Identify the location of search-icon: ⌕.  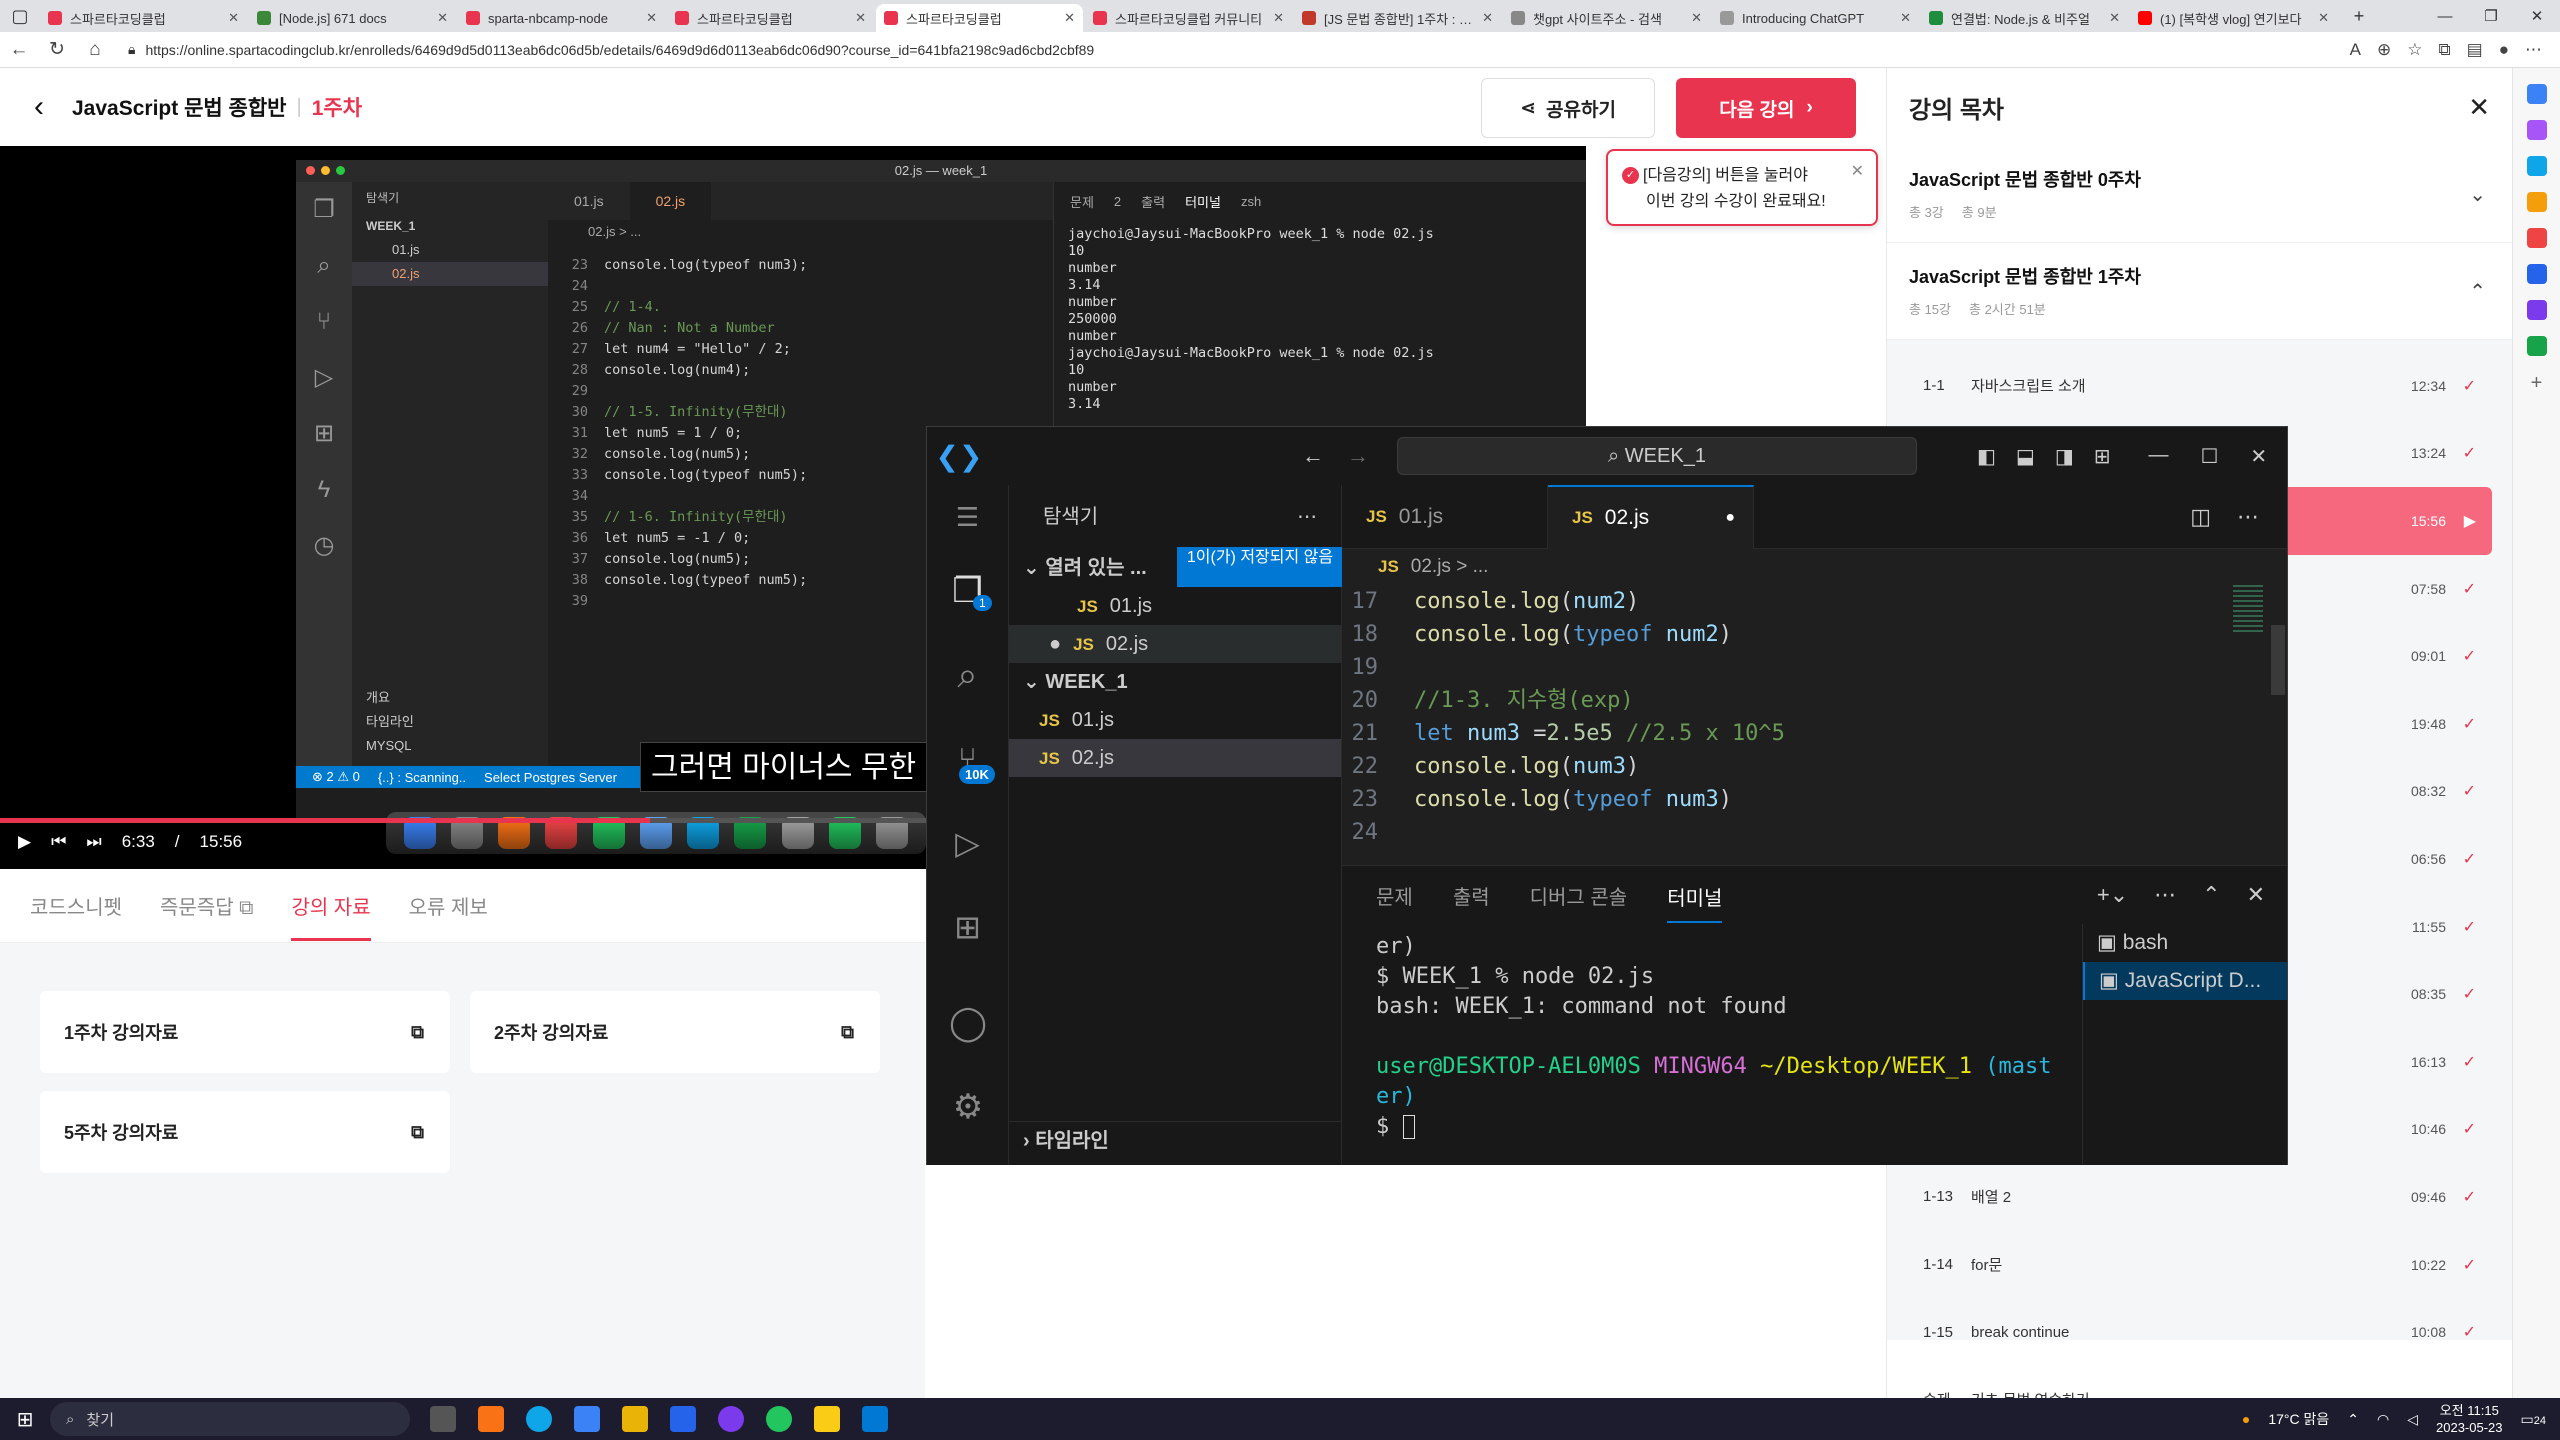
(967, 675).